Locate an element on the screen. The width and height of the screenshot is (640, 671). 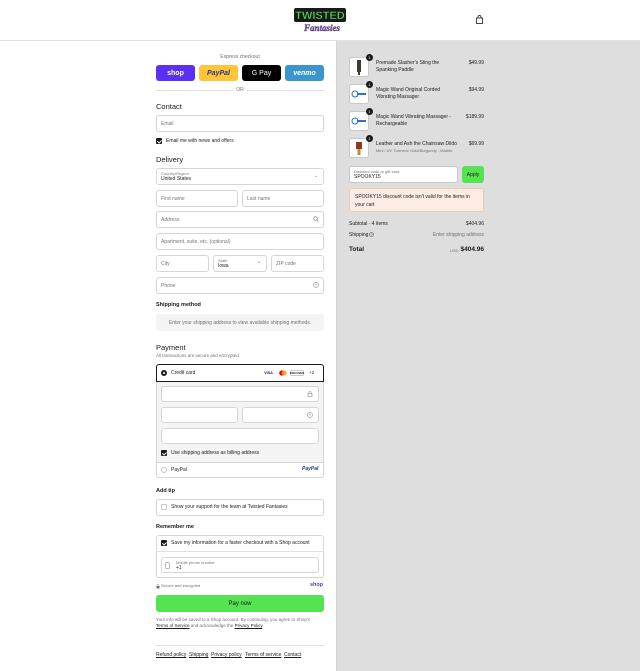
logo-bottom-text: Fantasies is located at coordinates (322, 28).